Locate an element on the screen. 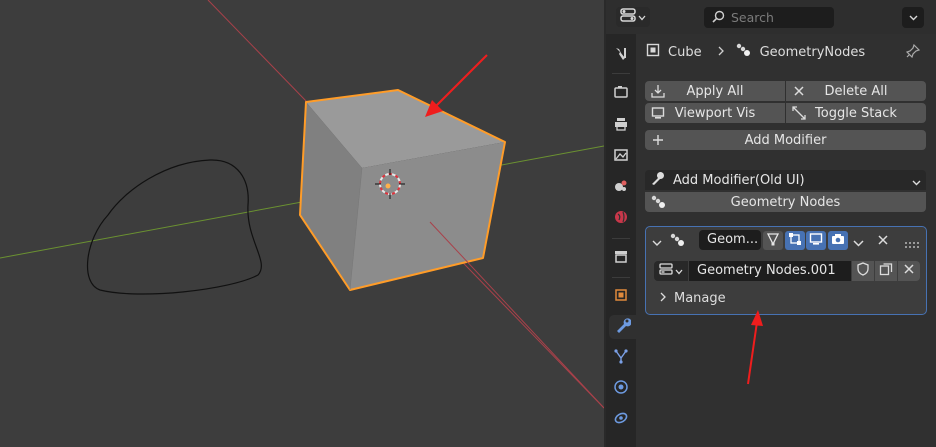 This screenshot has height=447, width=936. tab-output is located at coordinates (621, 126).